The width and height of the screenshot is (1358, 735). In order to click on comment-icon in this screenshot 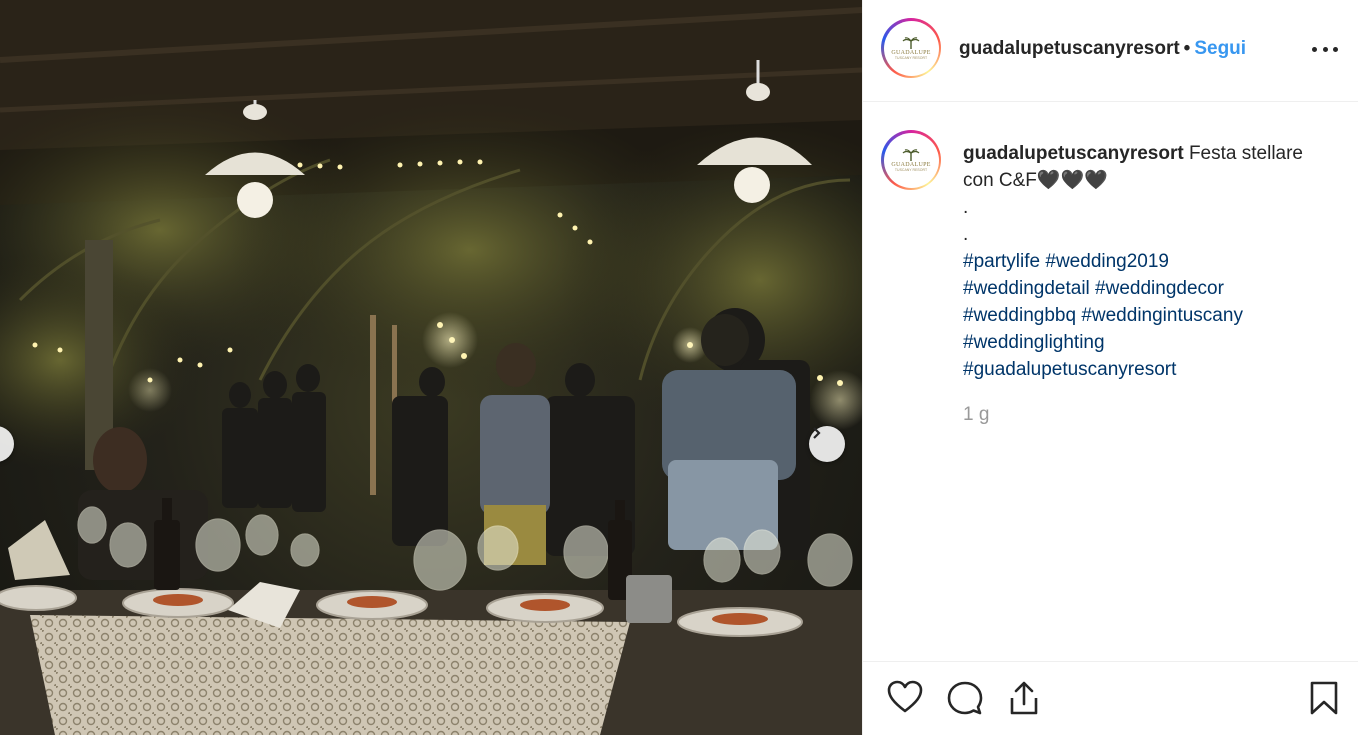, I will do `click(965, 698)`.